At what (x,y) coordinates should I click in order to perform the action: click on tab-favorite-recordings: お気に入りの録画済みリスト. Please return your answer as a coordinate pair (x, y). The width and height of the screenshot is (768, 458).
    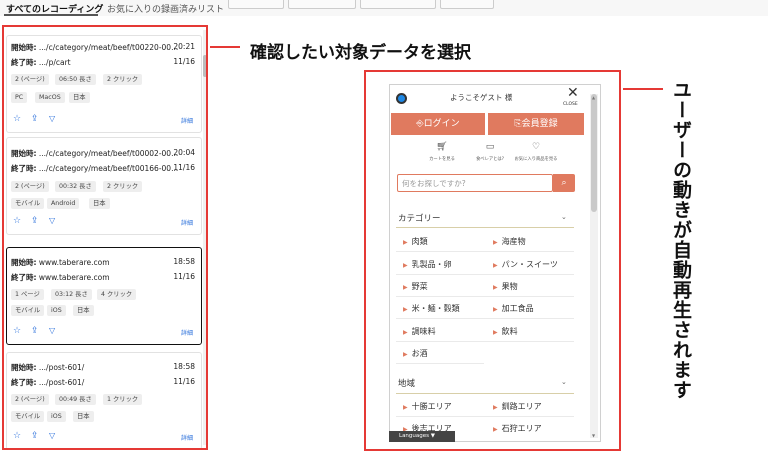
    Looking at the image, I should click on (165, 8).